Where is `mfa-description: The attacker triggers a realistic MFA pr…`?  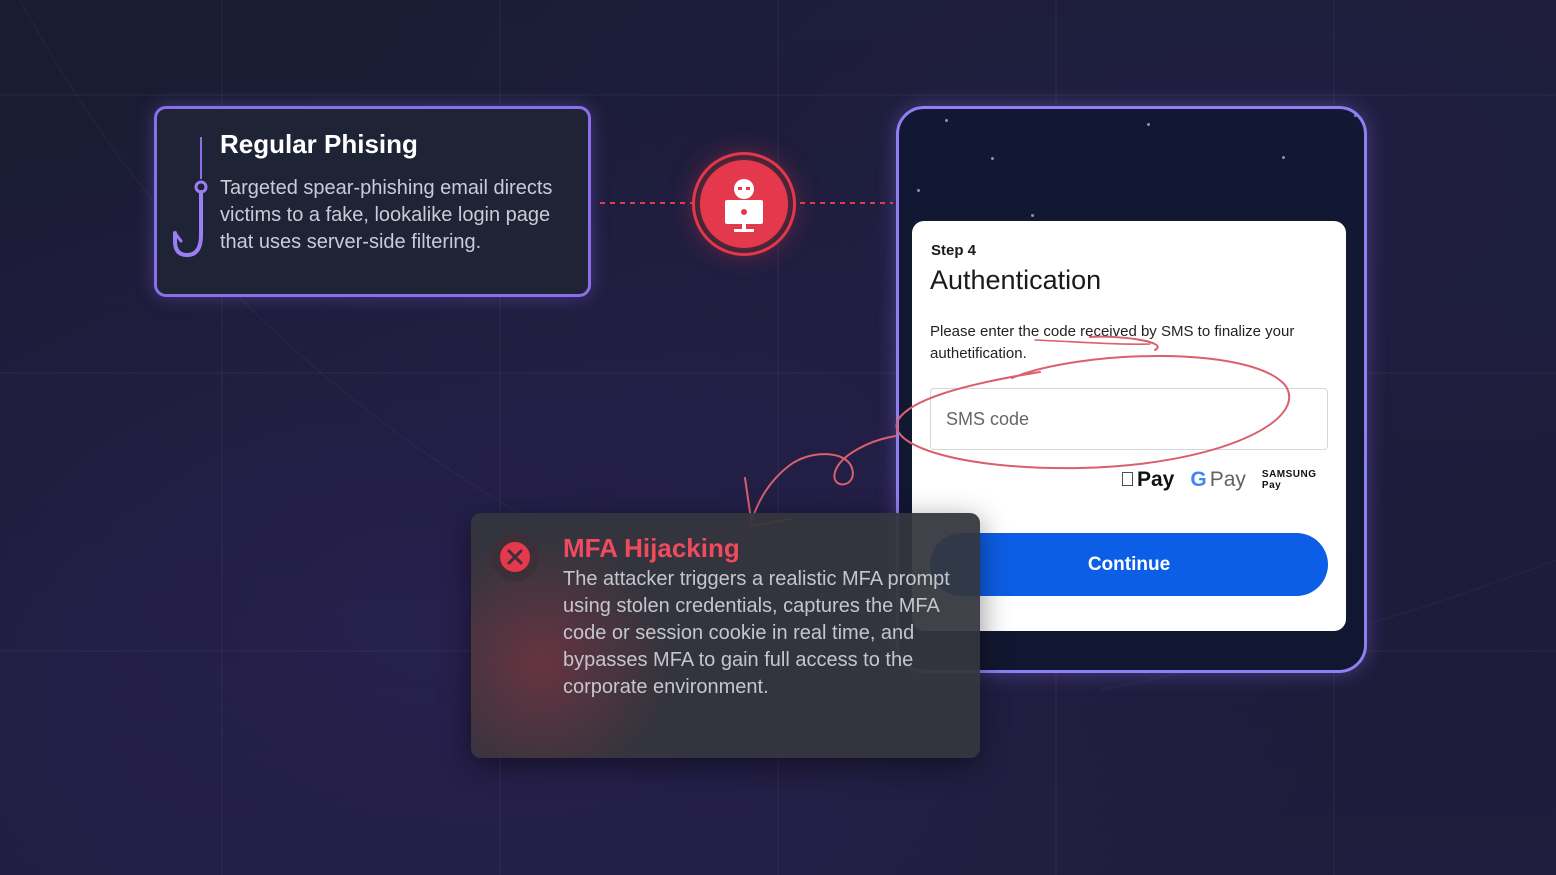
mfa-description: The attacker triggers a realistic MFA pr… is located at coordinates (756, 633).